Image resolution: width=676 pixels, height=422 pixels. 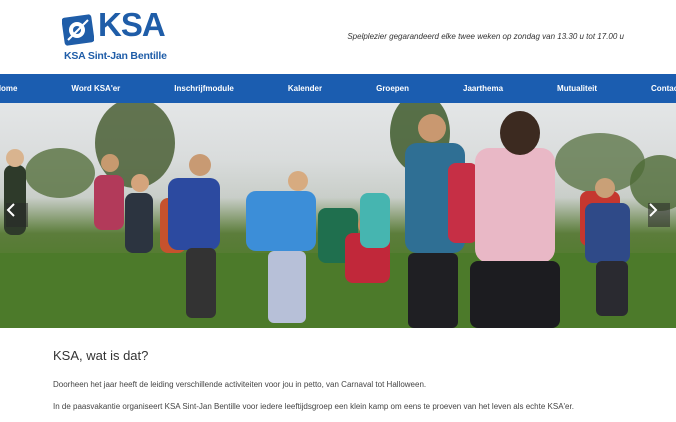 What do you see at coordinates (132, 24) in the screenshot?
I see `logo-title: KSA` at bounding box center [132, 24].